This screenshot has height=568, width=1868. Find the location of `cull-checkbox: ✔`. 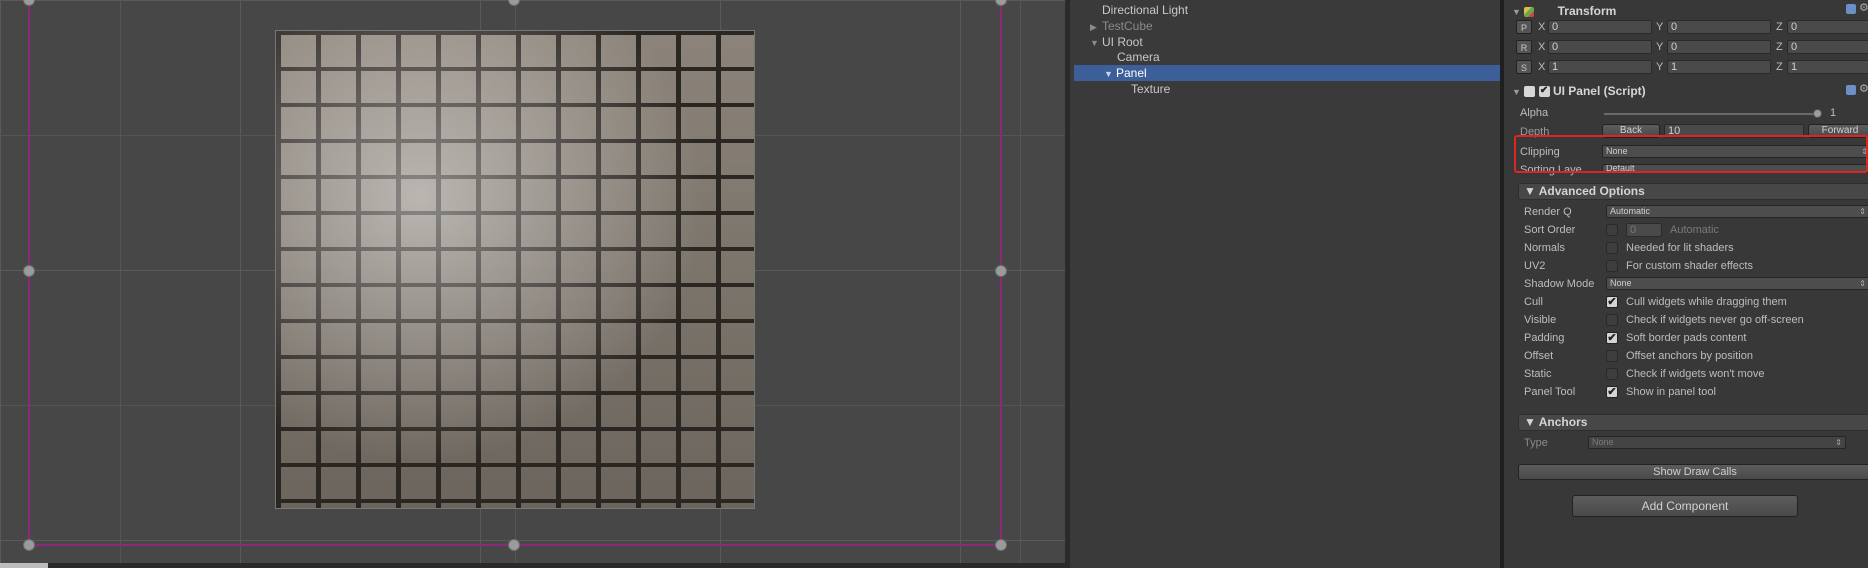

cull-checkbox: ✔ is located at coordinates (1612, 302).